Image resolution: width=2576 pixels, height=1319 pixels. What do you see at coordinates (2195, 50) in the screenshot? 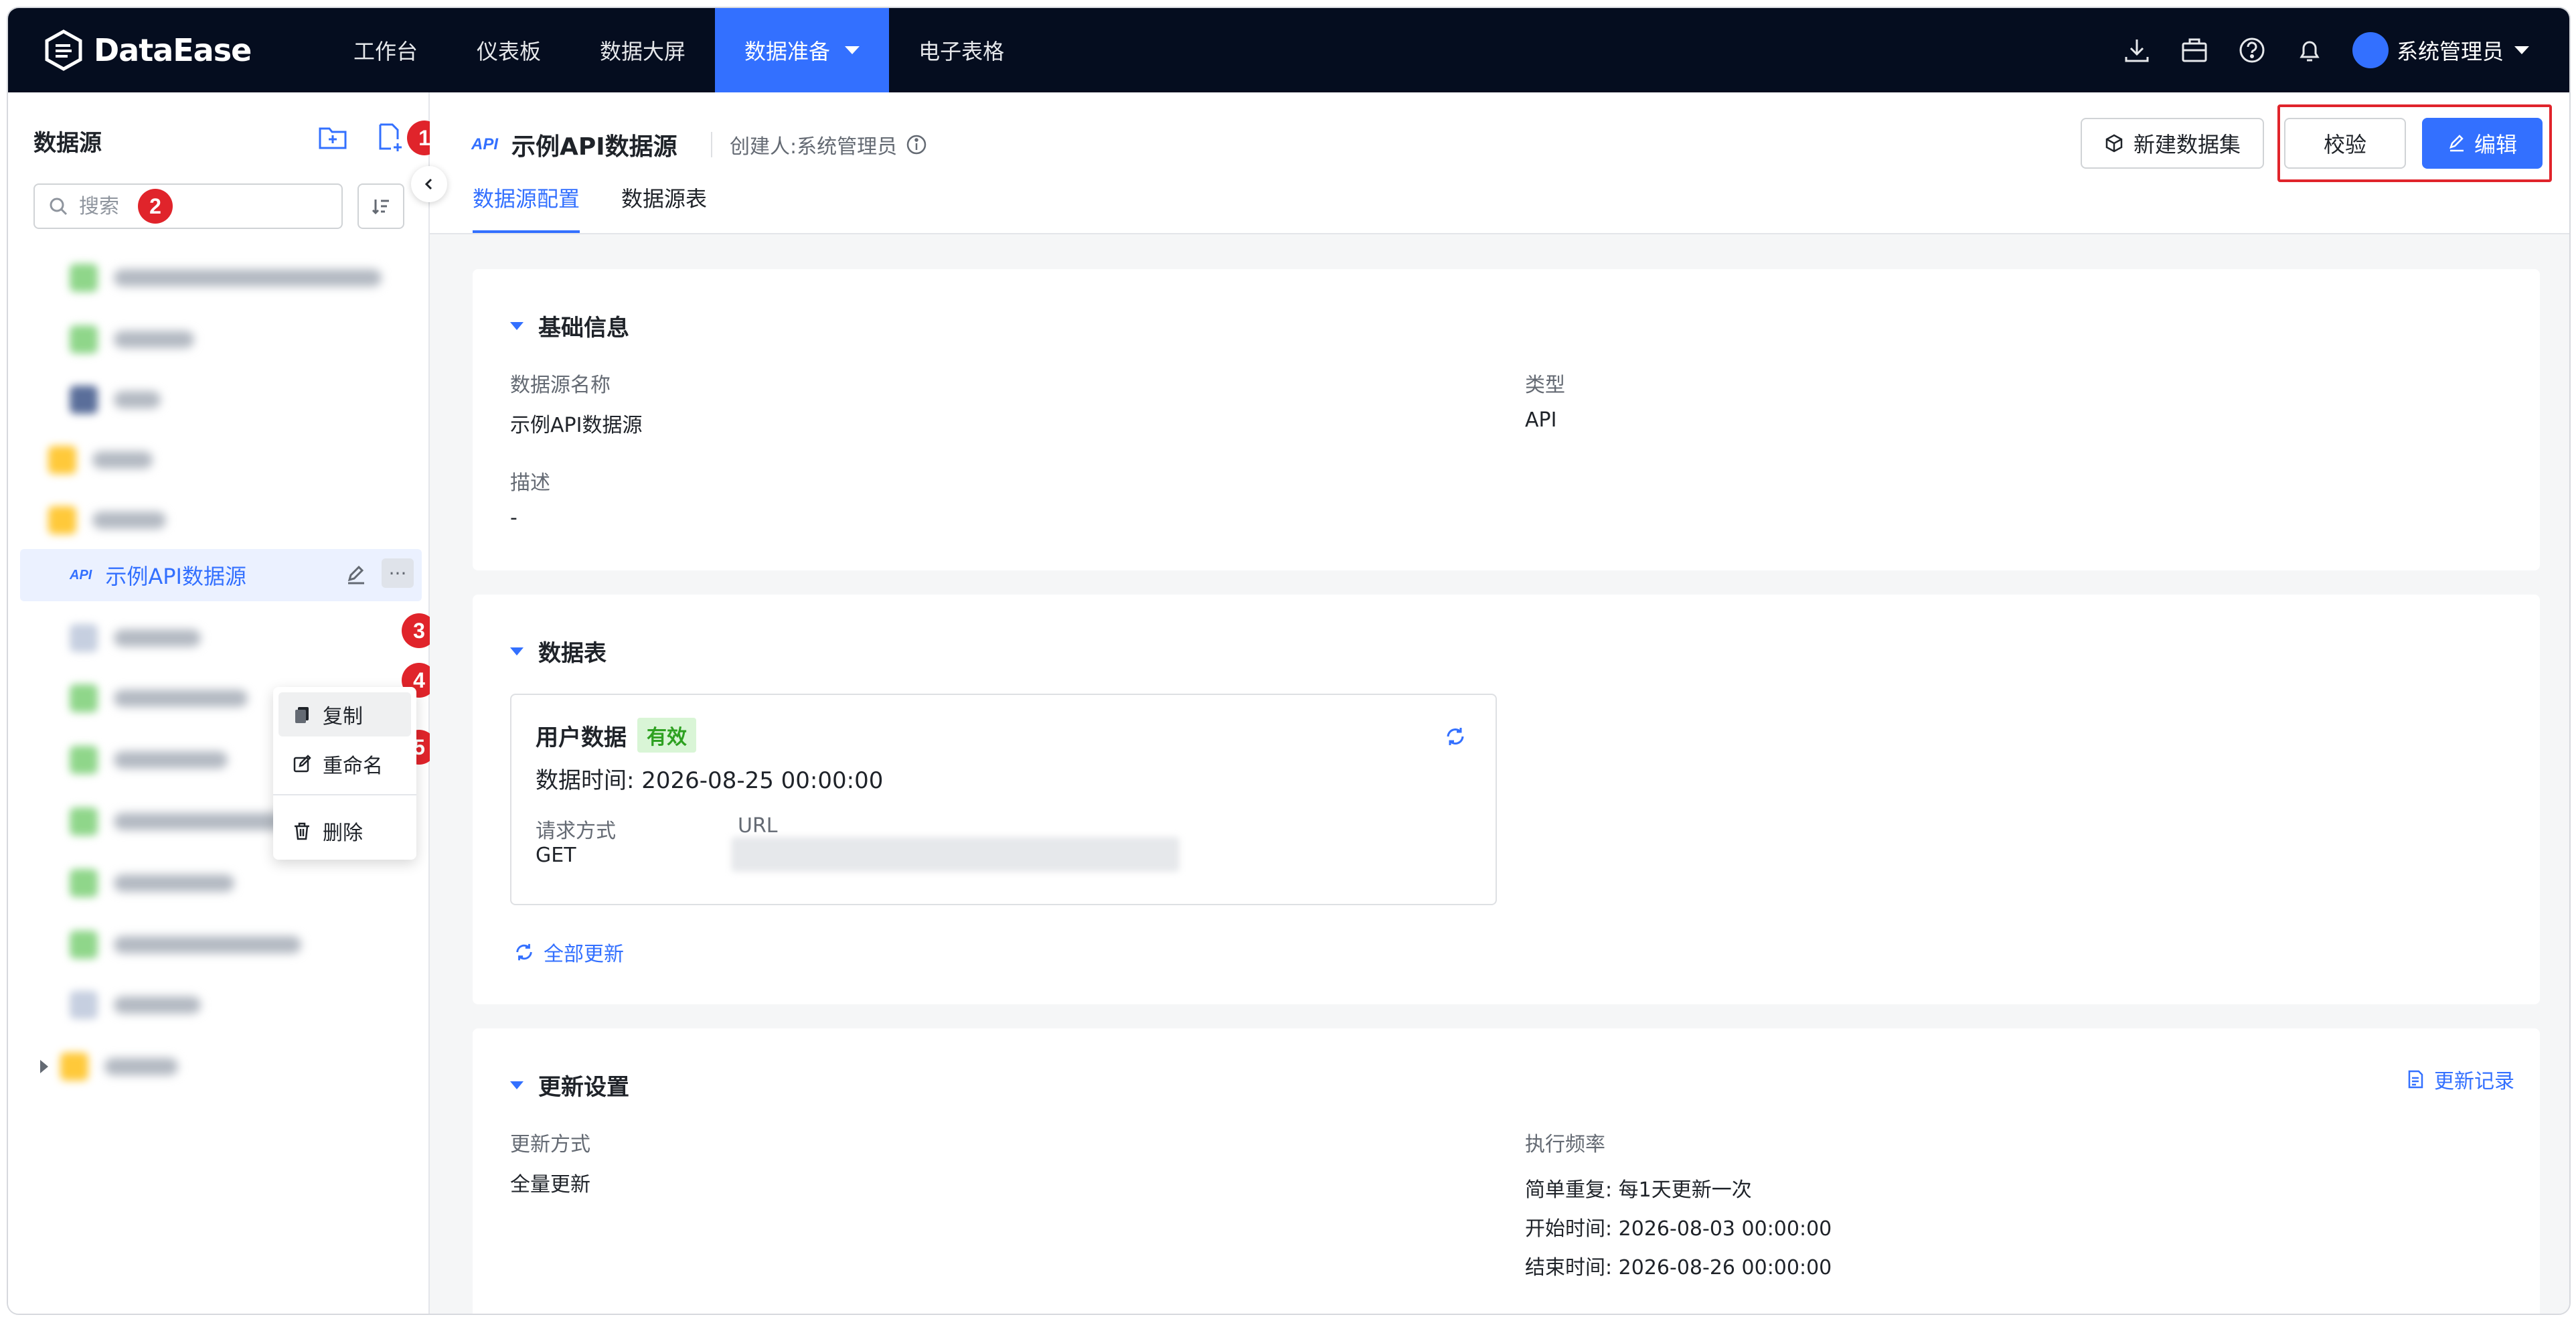
I see `toolbox-icon` at bounding box center [2195, 50].